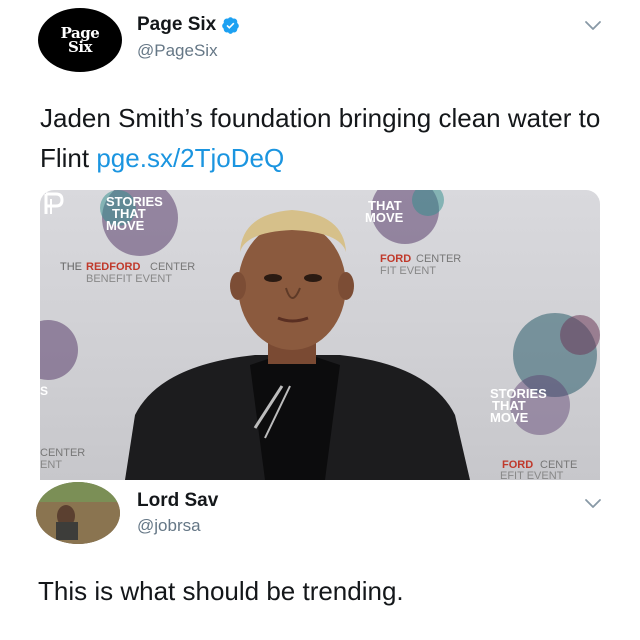 This screenshot has width=640, height=640. What do you see at coordinates (177, 51) in the screenshot?
I see `handle: @PageSix` at bounding box center [177, 51].